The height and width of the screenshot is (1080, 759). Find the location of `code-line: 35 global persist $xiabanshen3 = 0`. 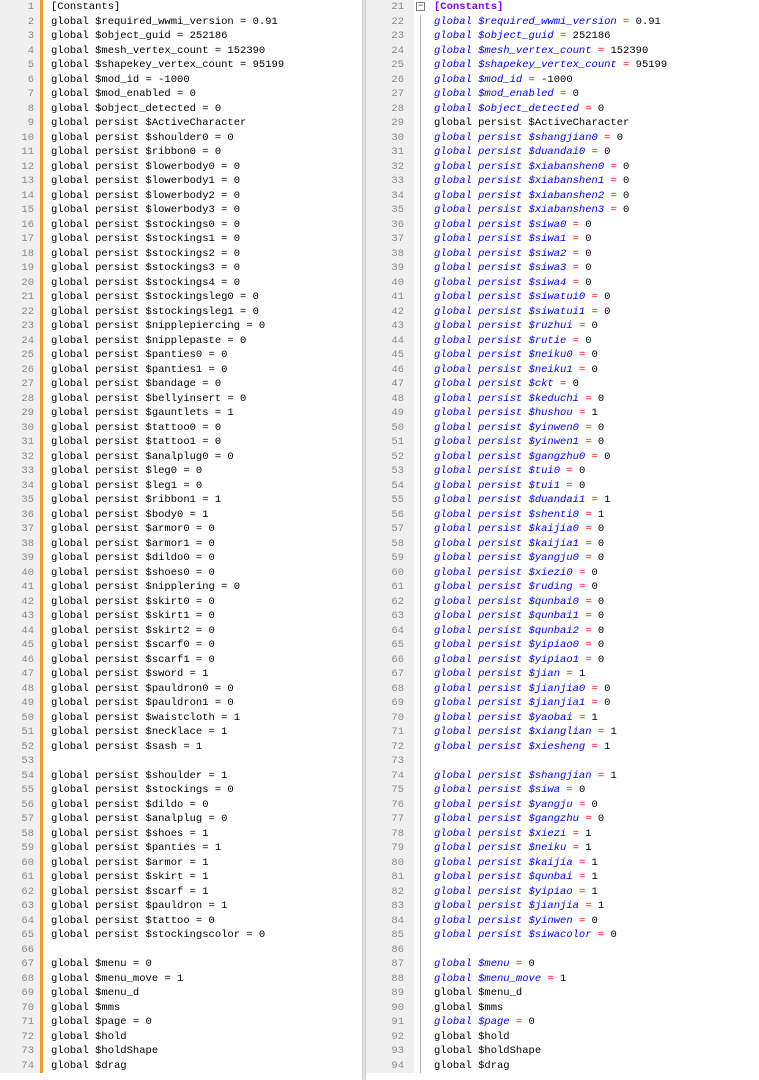

code-line: 35 global persist $xiabanshen3 = 0 is located at coordinates (562, 210).